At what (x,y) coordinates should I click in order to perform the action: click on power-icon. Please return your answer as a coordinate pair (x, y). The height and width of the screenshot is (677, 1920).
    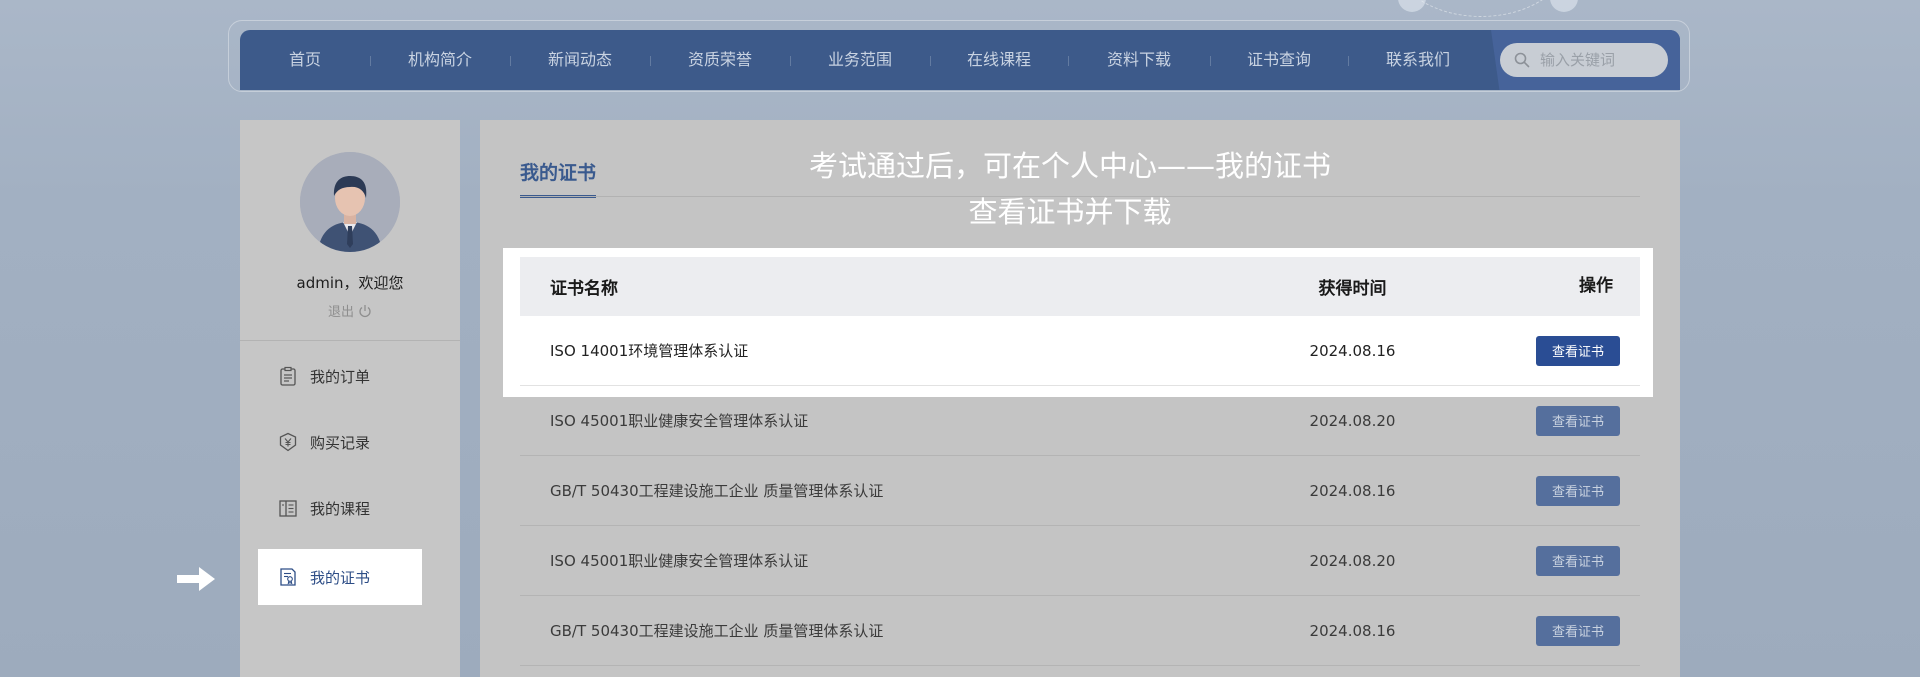
    Looking at the image, I should click on (365, 310).